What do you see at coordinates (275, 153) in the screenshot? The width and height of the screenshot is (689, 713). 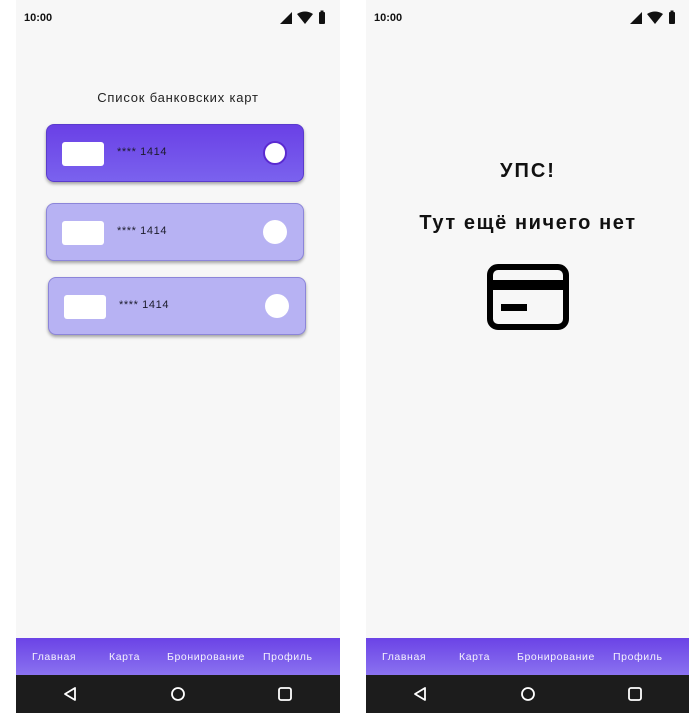 I see `card-radio-selected` at bounding box center [275, 153].